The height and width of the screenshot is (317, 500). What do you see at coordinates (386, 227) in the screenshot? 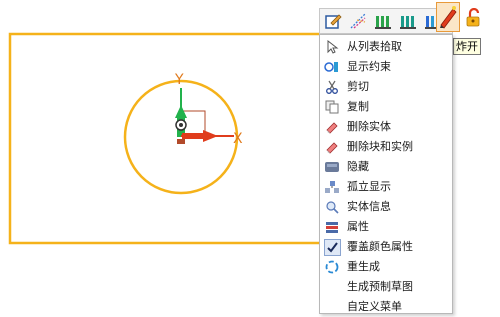
I see `menu-item-properties: 属性` at bounding box center [386, 227].